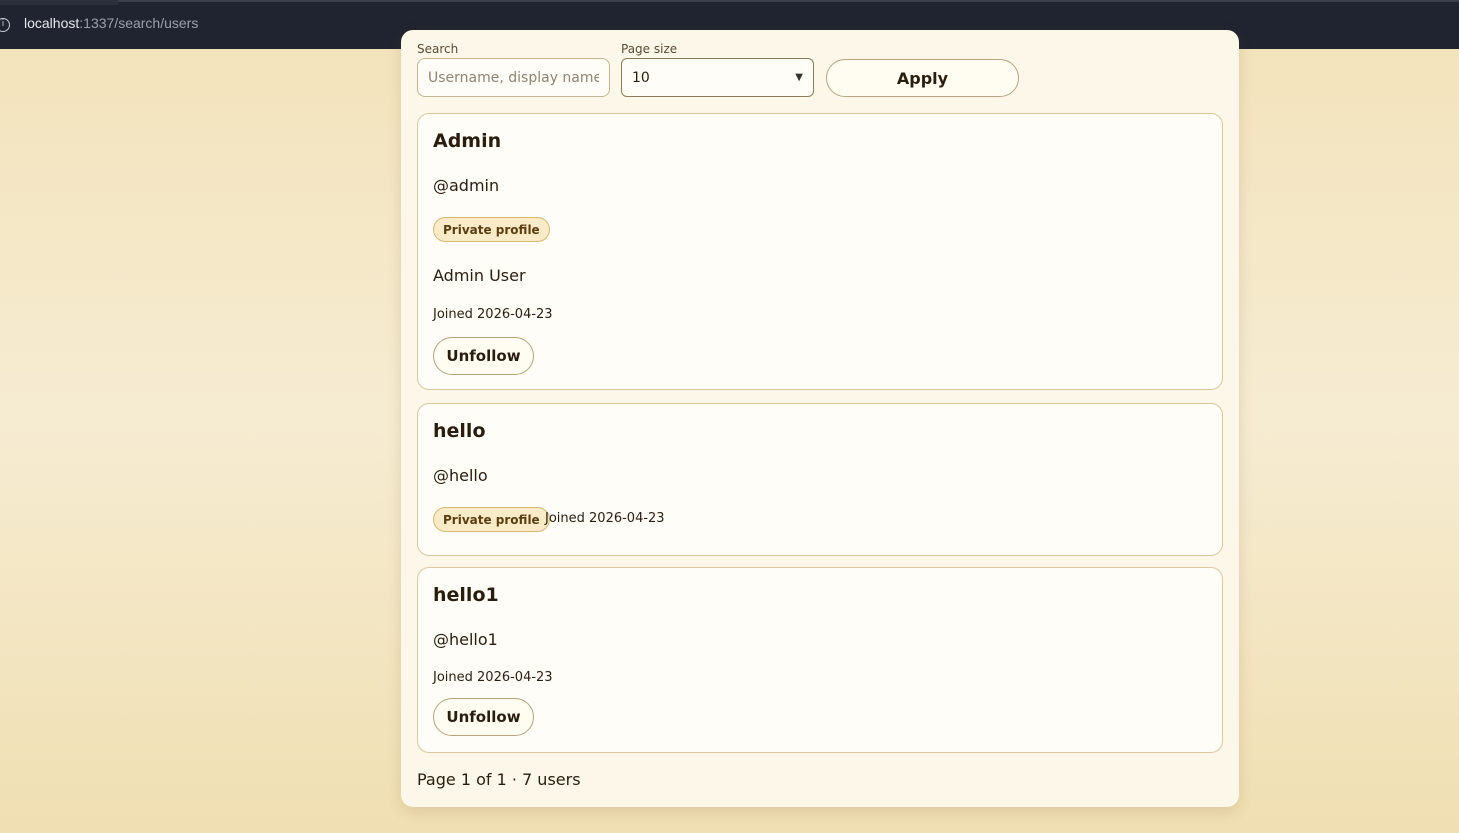  I want to click on user-name: hello, so click(459, 431).